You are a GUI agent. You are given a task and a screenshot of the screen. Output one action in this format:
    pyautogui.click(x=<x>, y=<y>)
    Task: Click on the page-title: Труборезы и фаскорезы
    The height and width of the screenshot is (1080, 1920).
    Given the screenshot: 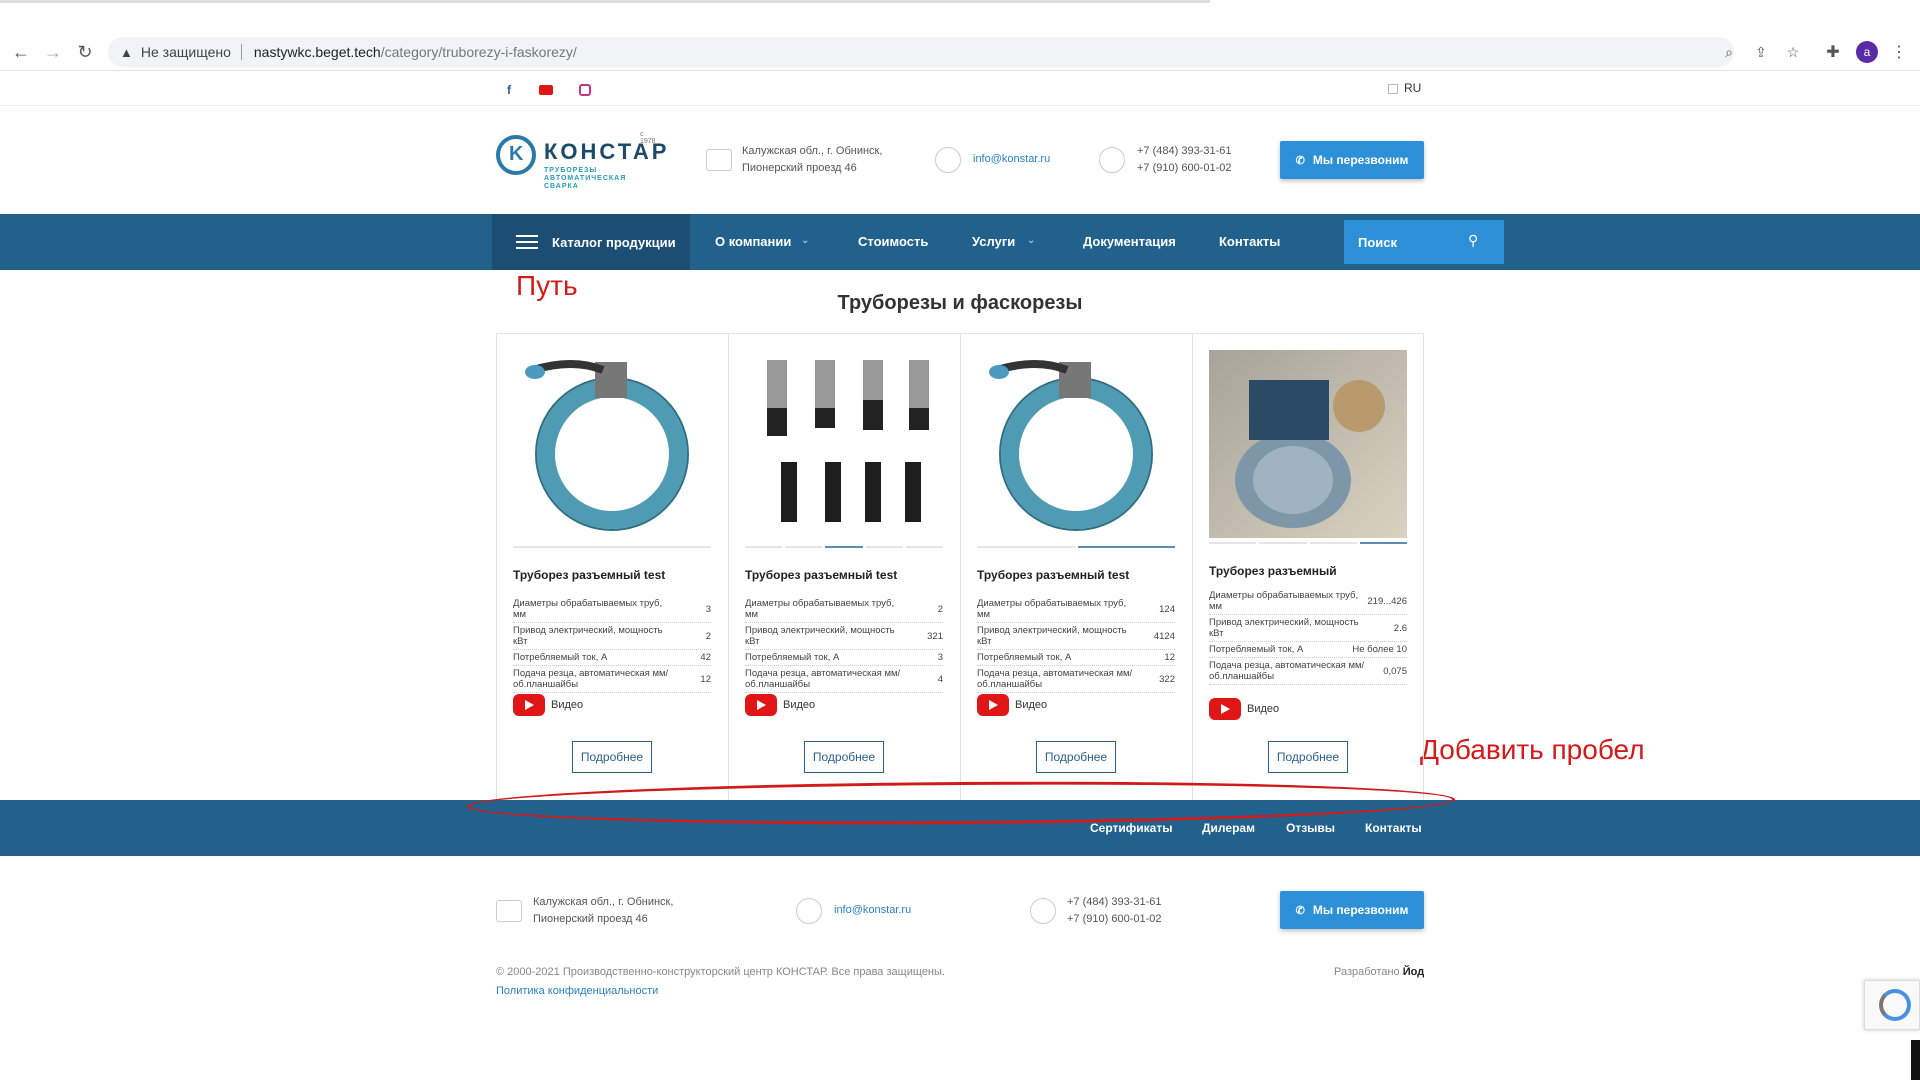 What is the action you would take?
    pyautogui.click(x=960, y=303)
    